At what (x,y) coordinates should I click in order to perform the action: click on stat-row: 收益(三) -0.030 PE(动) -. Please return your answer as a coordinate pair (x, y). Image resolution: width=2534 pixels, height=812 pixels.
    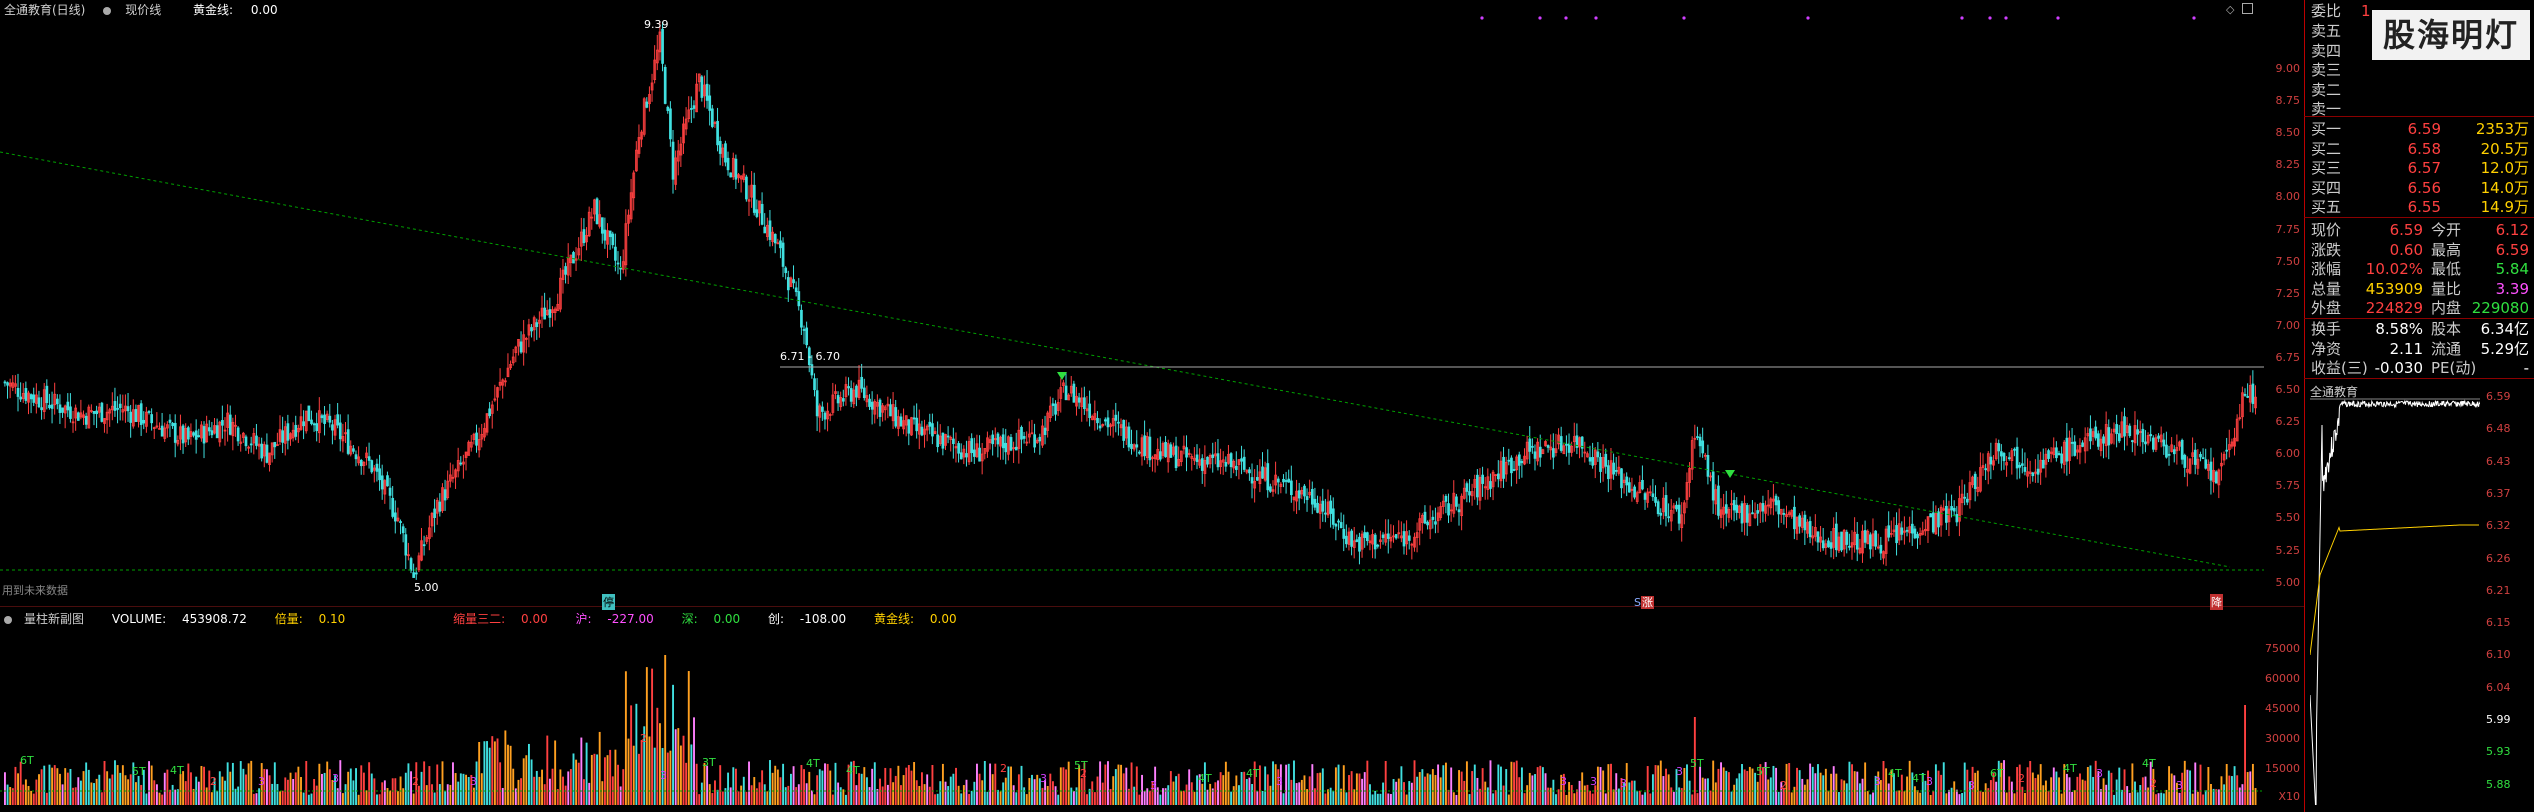
    Looking at the image, I should click on (2421, 368).